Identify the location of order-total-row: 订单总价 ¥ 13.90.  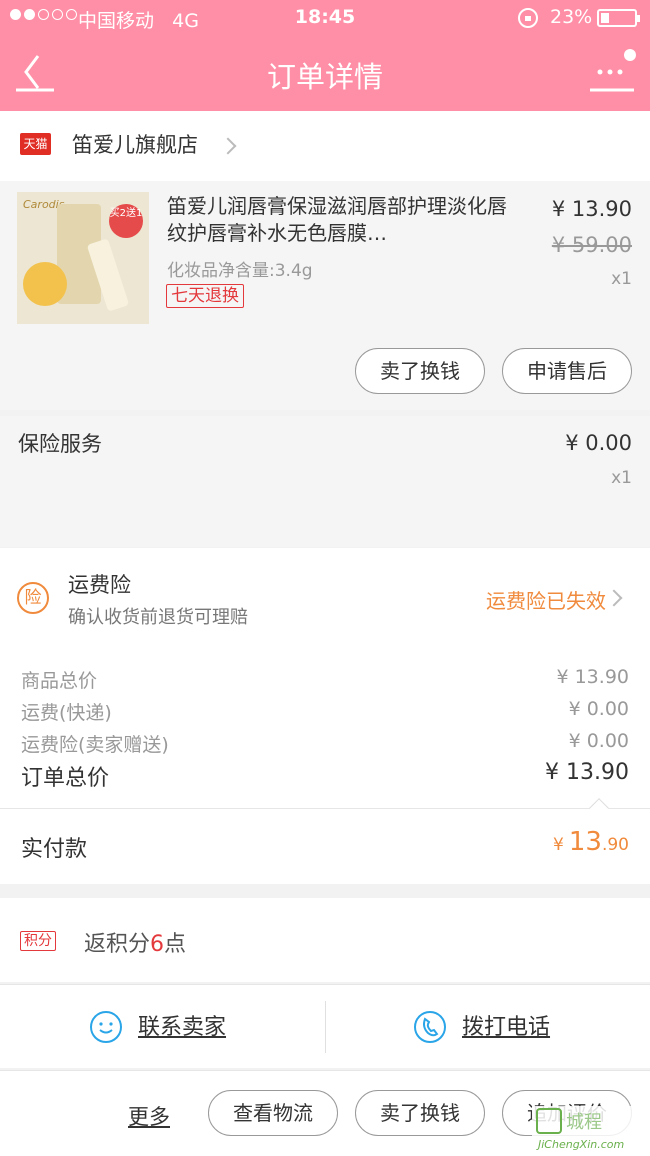
(325, 776).